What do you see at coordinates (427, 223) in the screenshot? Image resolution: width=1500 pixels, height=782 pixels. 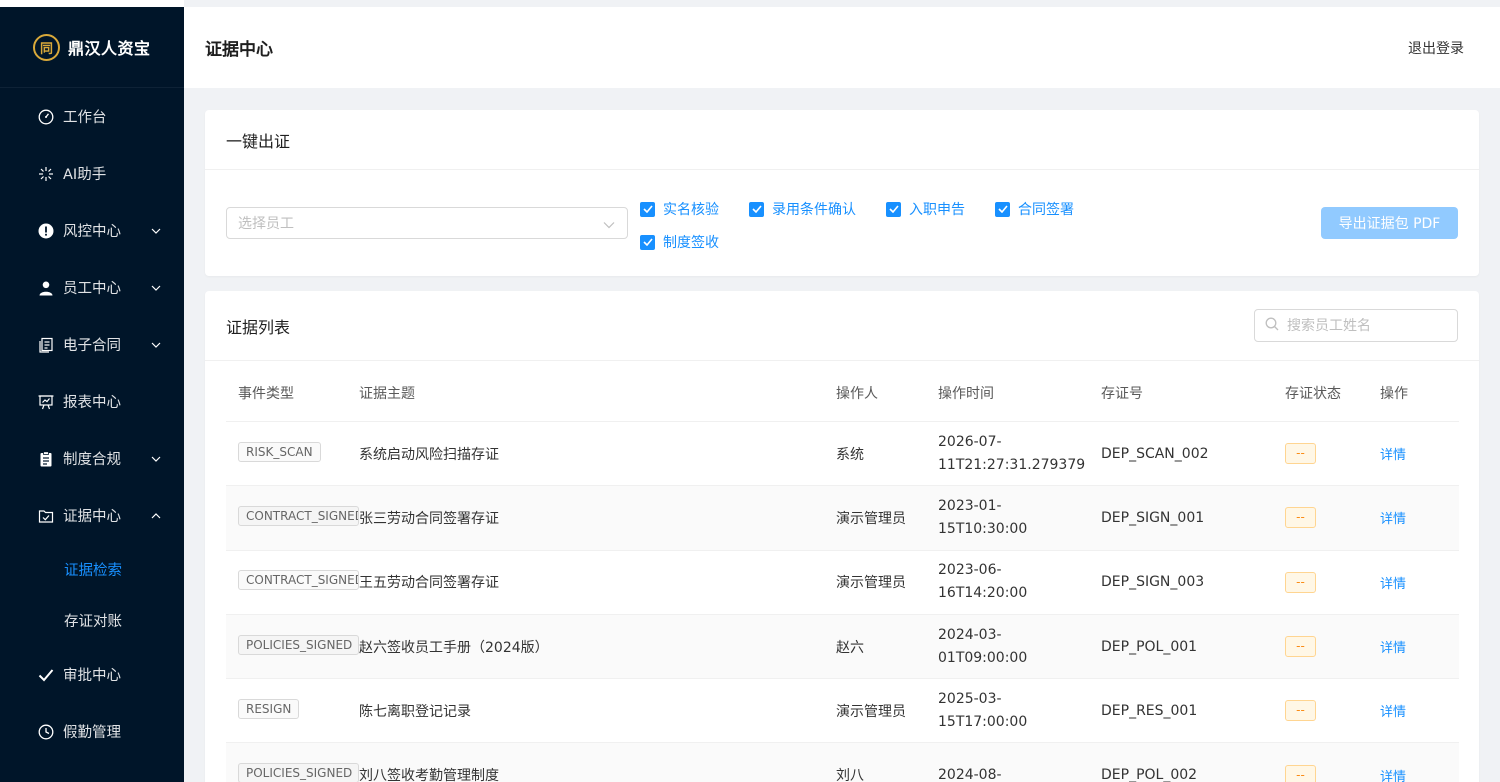 I see `employee-select: 选择员工` at bounding box center [427, 223].